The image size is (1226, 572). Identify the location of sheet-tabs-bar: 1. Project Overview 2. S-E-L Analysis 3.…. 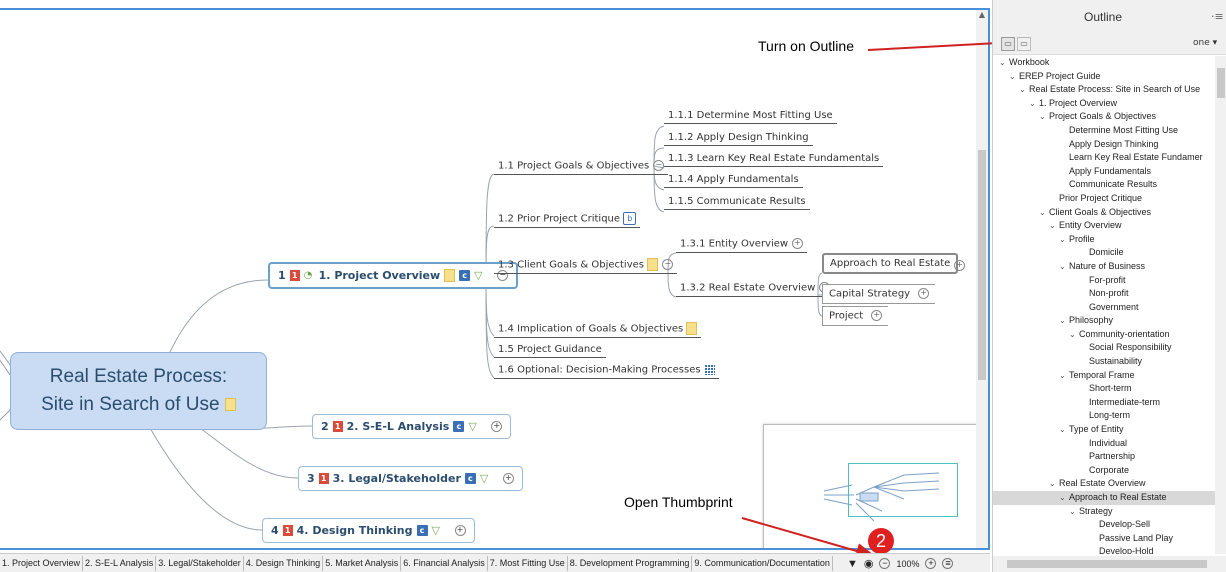
(495, 562).